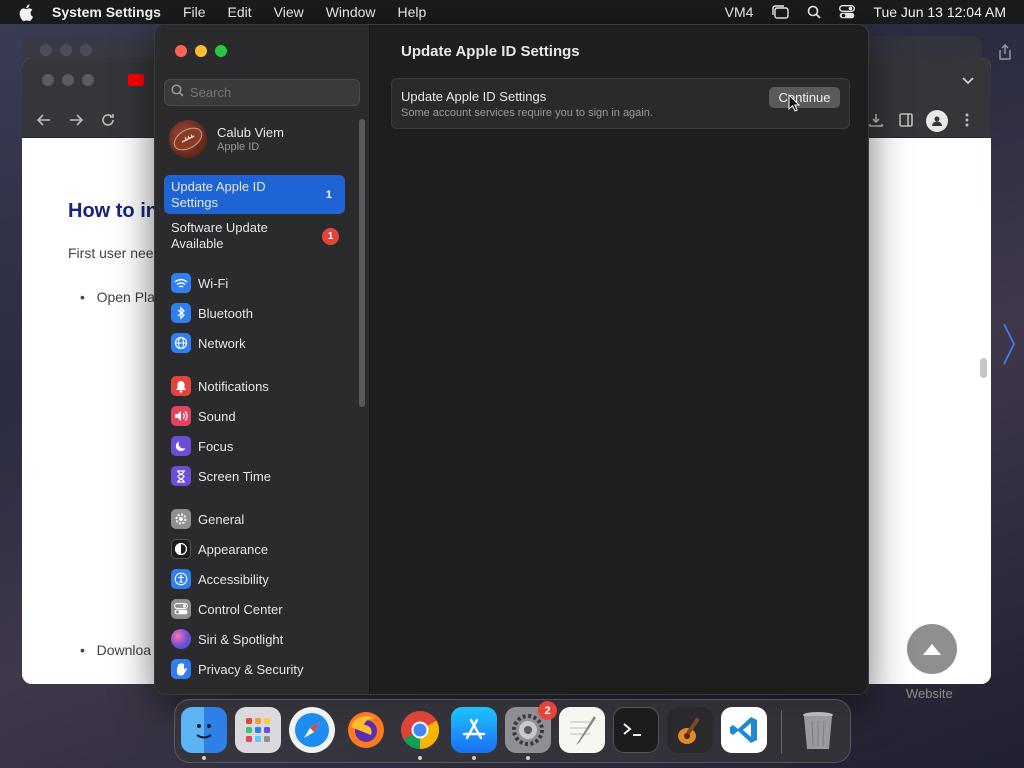 The width and height of the screenshot is (1024, 768). I want to click on focus-moon-icon, so click(181, 446).